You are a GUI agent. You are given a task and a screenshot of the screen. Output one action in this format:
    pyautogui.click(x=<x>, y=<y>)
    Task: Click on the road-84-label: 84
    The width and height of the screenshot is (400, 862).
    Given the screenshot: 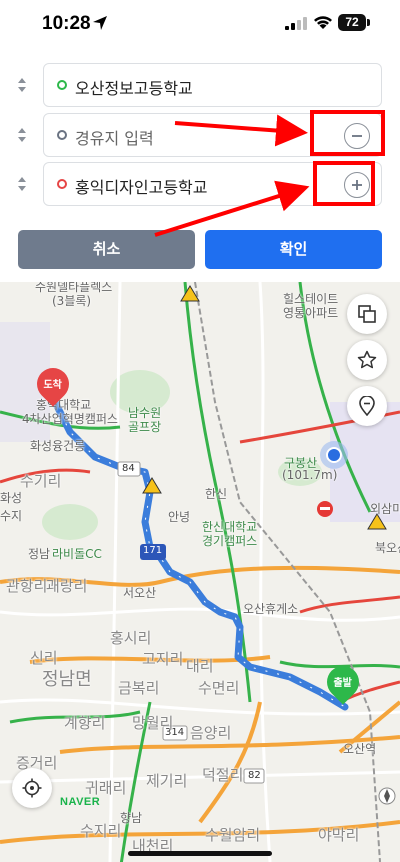 What is the action you would take?
    pyautogui.click(x=128, y=468)
    